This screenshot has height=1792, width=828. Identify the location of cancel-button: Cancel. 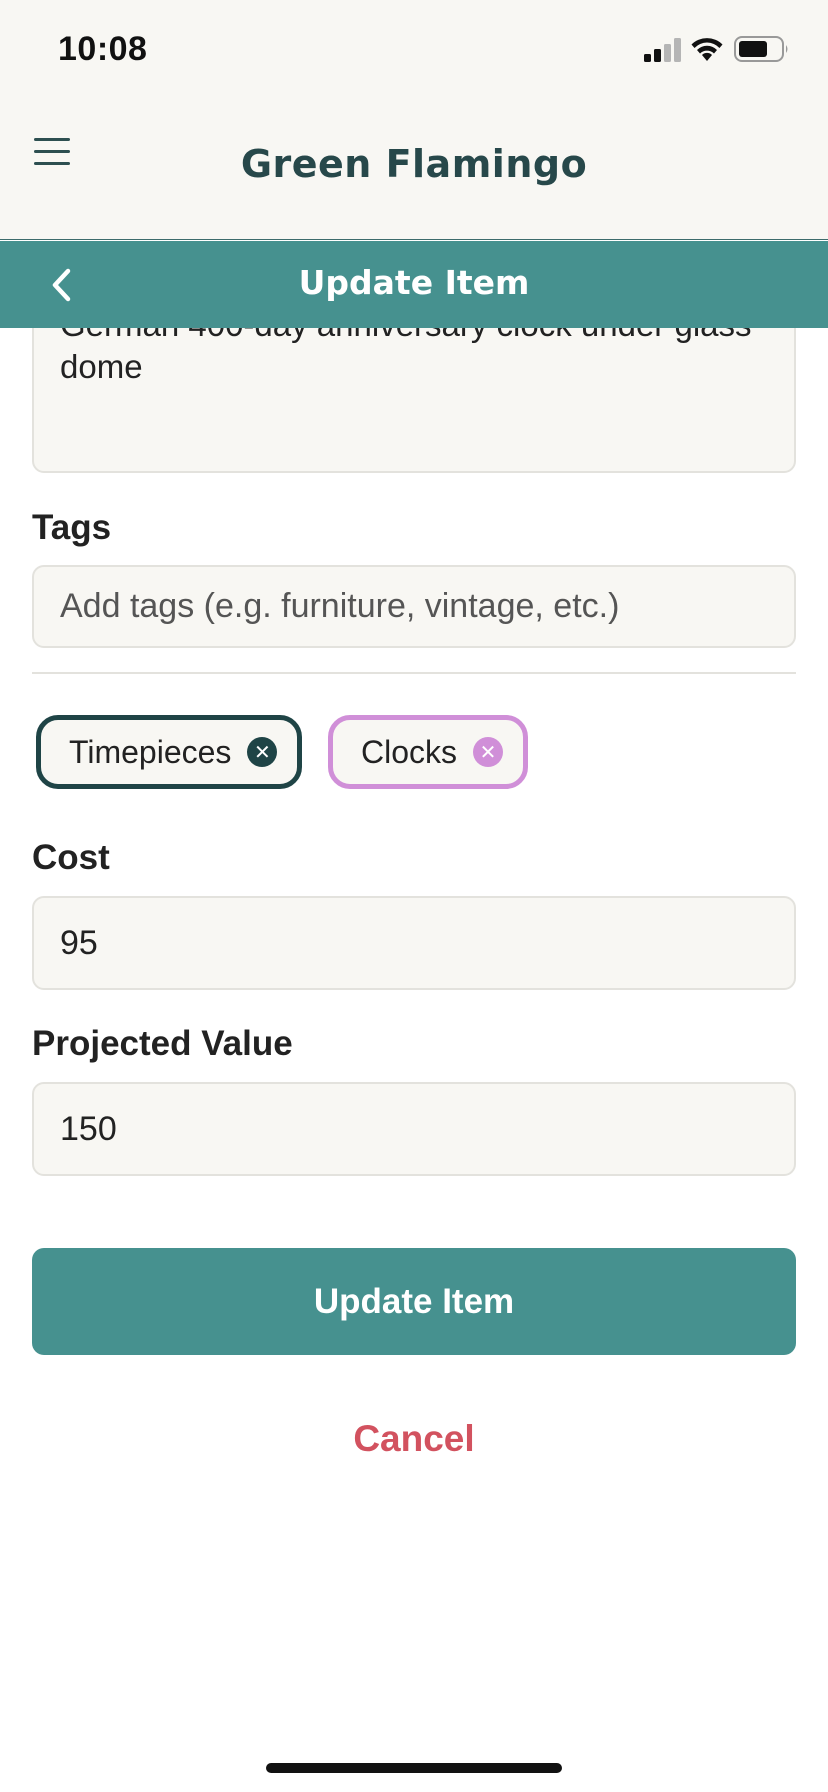
(414, 1439).